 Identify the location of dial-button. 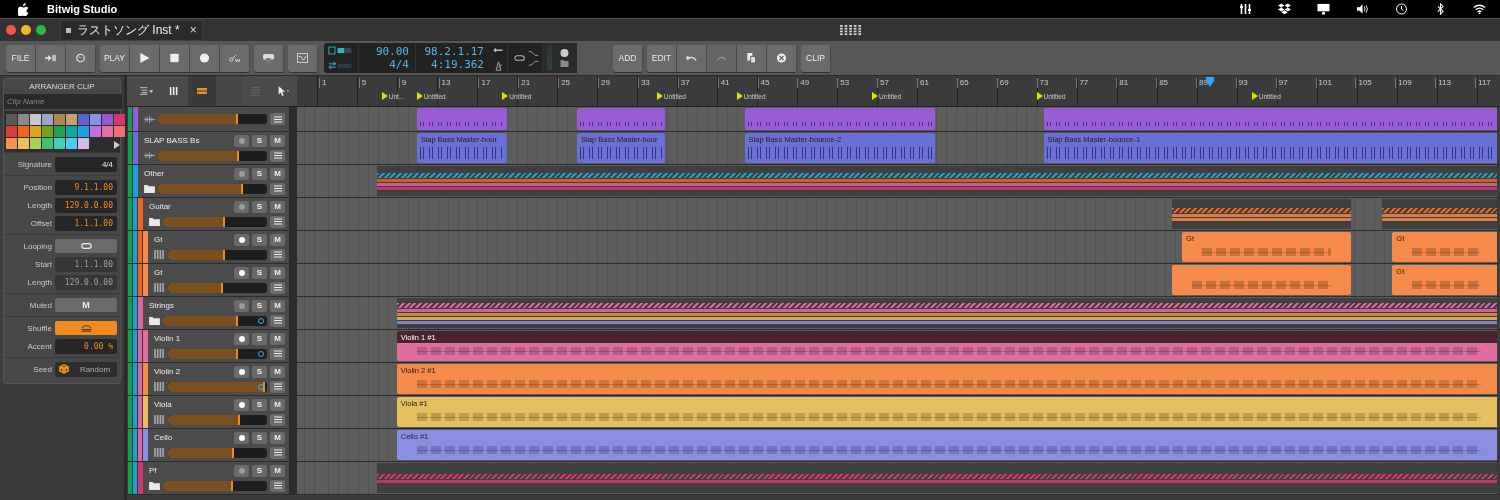
(81, 58).